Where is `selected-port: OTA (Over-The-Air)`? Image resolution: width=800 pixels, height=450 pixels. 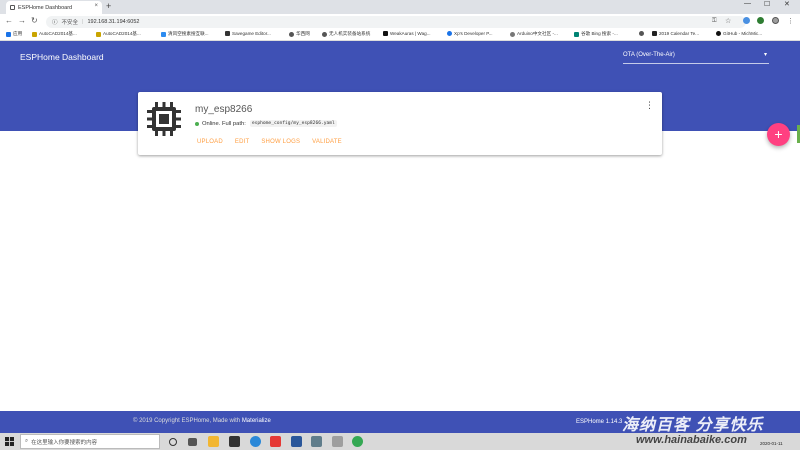
selected-port: OTA (Over-The-Air) is located at coordinates (649, 55).